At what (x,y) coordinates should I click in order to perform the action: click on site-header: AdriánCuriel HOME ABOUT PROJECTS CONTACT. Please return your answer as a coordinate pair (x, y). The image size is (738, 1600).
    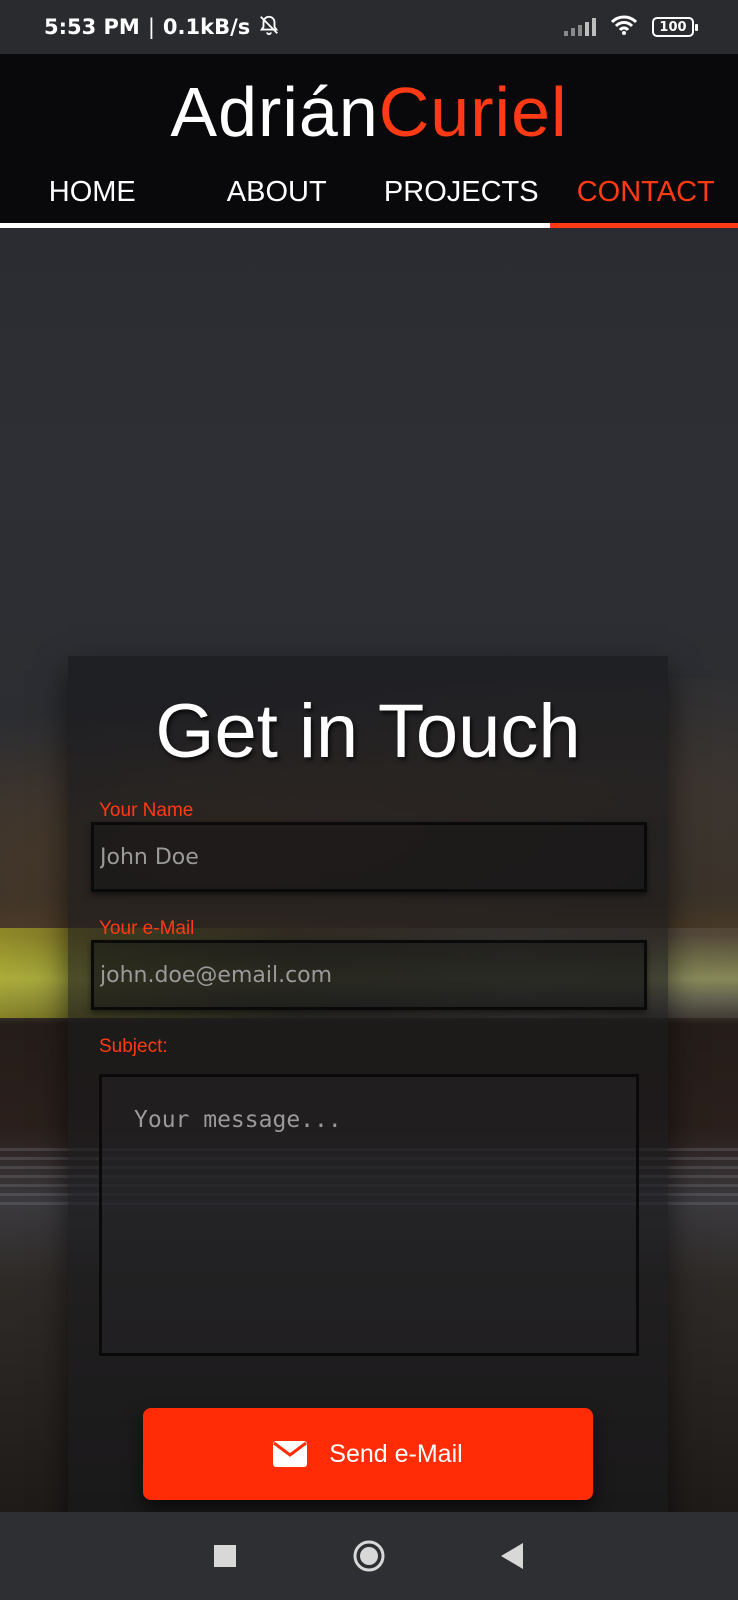
    Looking at the image, I should click on (369, 141).